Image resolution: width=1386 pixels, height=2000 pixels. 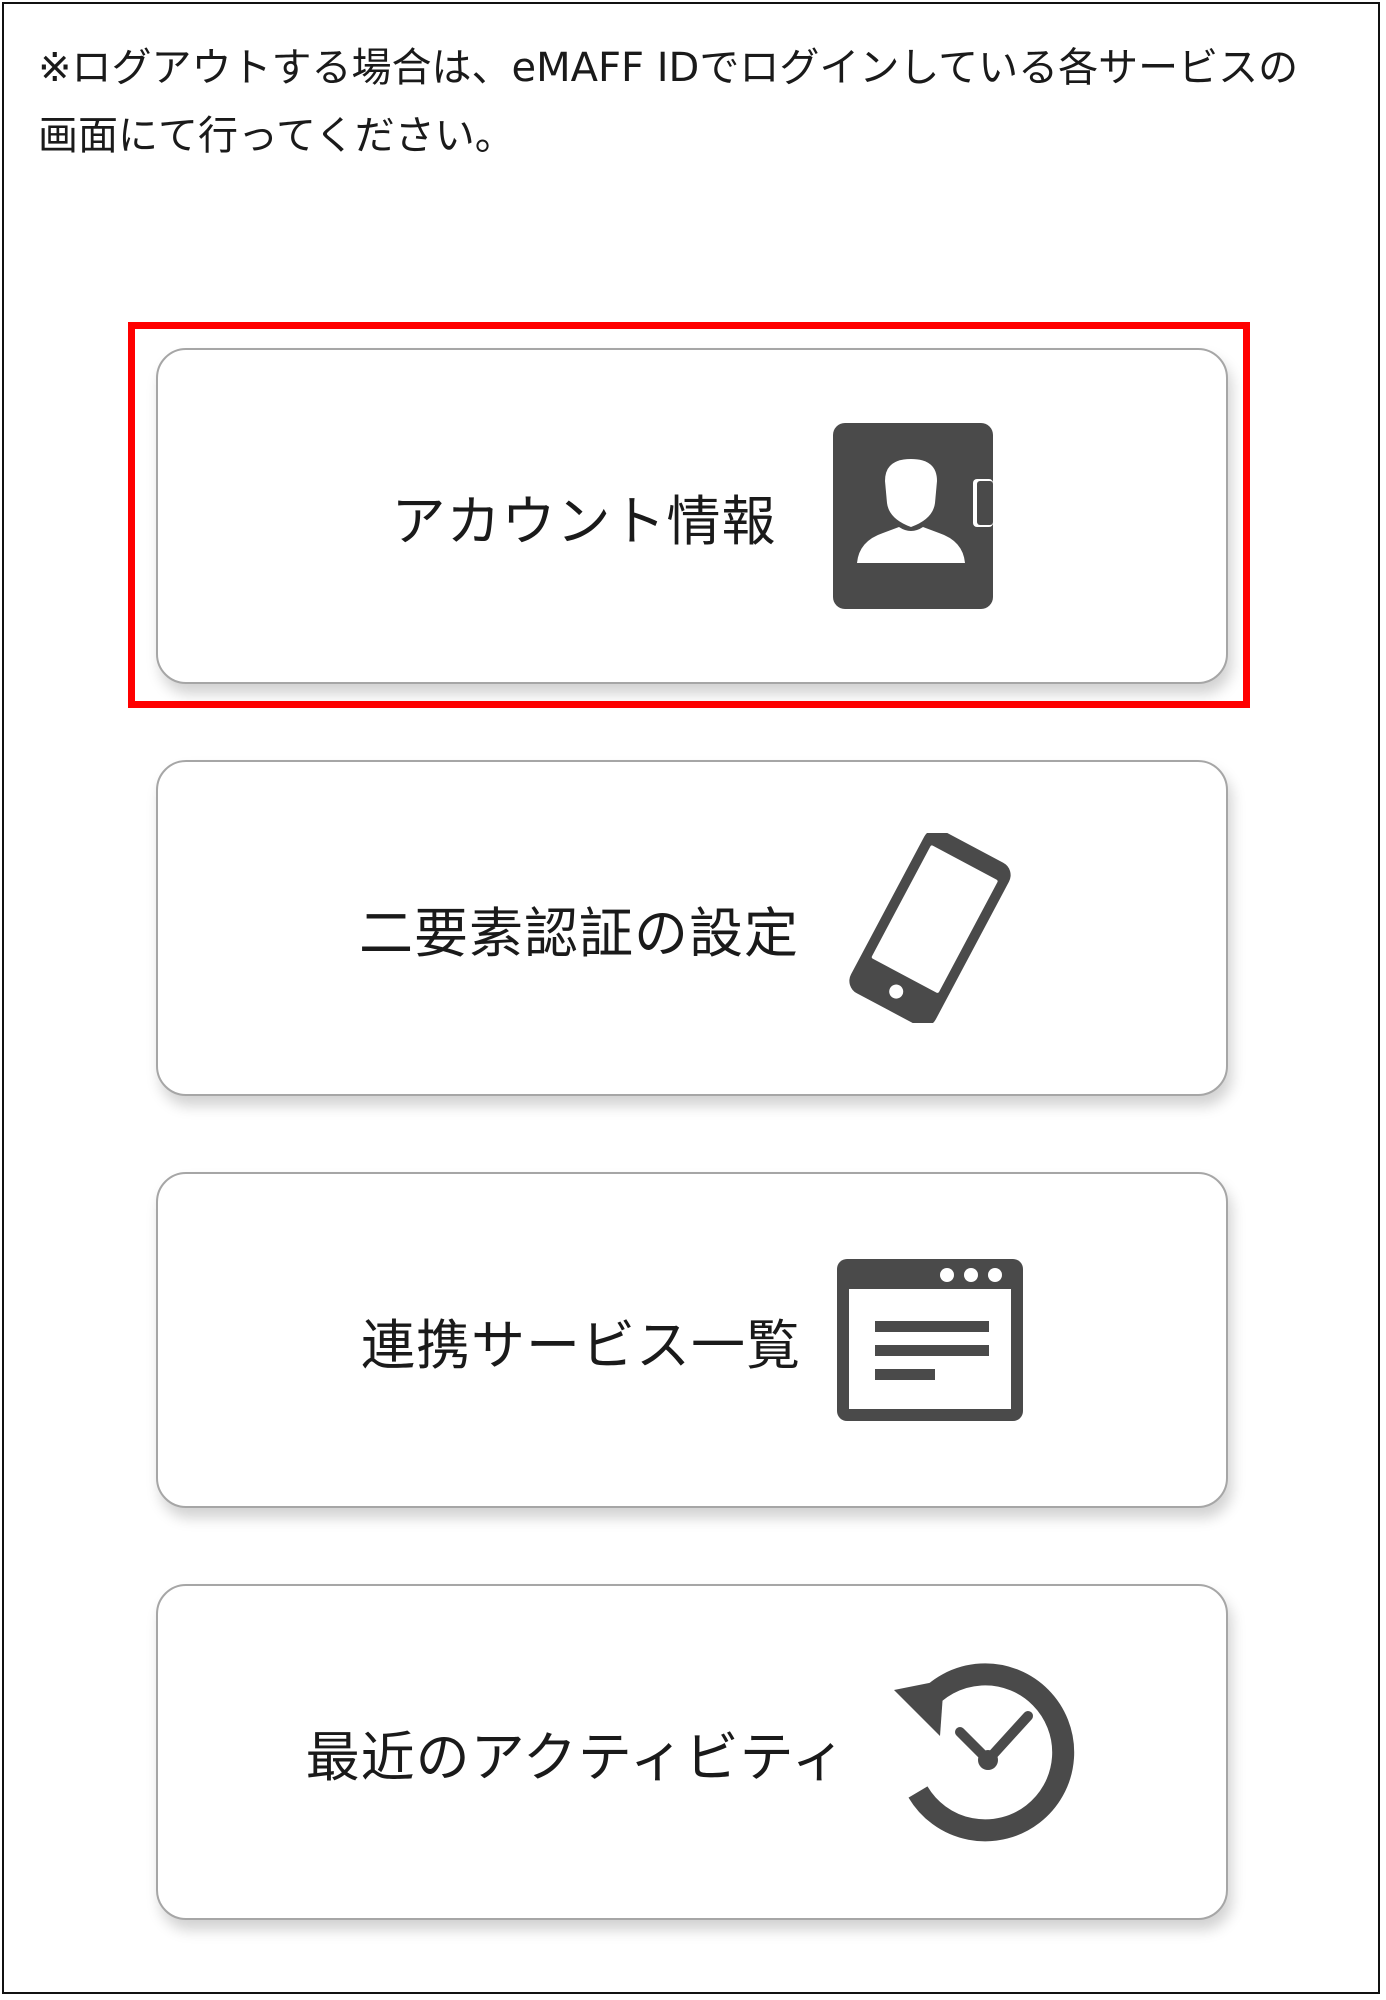 What do you see at coordinates (930, 928) in the screenshot?
I see `smartphone-icon` at bounding box center [930, 928].